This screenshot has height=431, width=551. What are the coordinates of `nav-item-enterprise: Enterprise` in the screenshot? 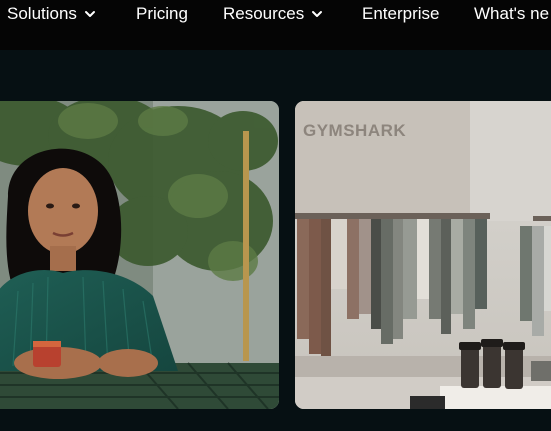 It's located at (400, 14).